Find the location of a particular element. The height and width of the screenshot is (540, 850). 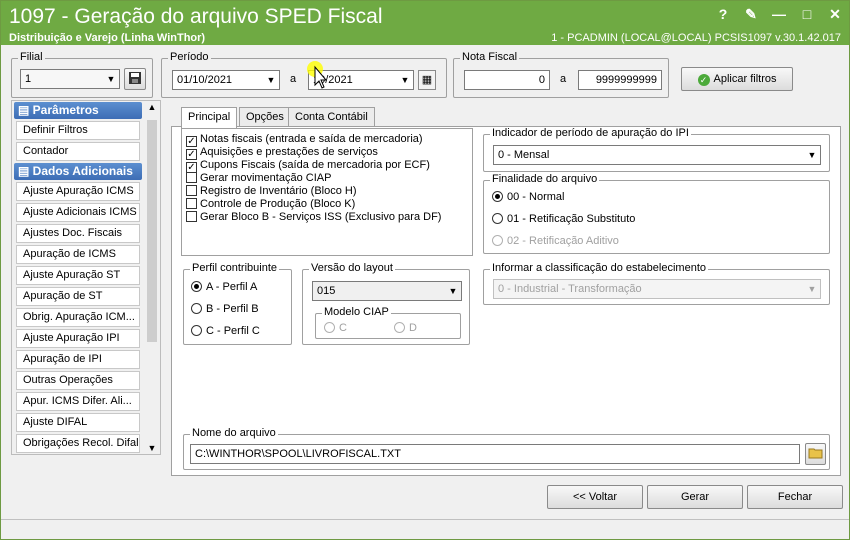

tab-opcoes: Opções is located at coordinates (265, 117).